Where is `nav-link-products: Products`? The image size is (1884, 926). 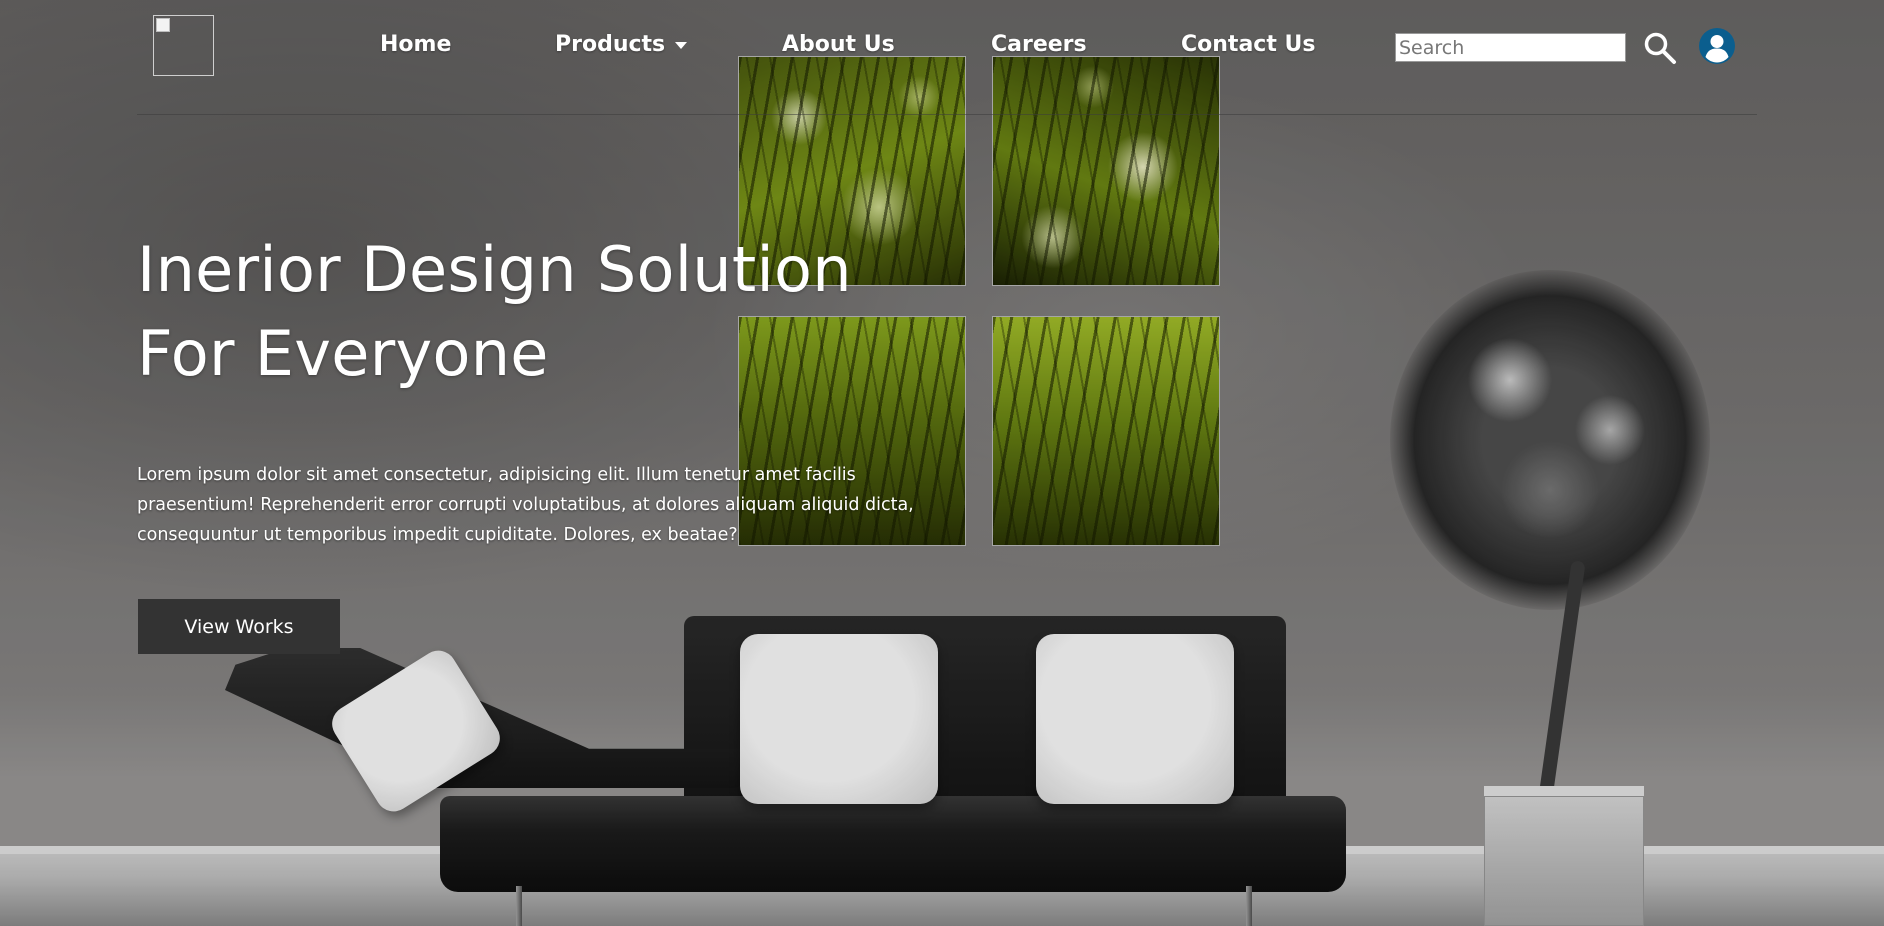
nav-link-products: Products is located at coordinates (621, 44).